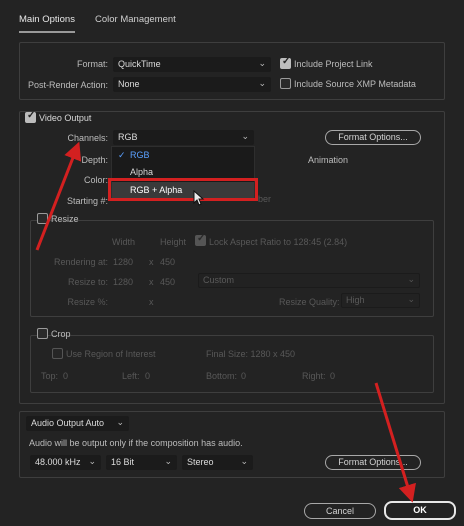 The image size is (464, 526). I want to click on arrow-to-channels, so click(58, 196).